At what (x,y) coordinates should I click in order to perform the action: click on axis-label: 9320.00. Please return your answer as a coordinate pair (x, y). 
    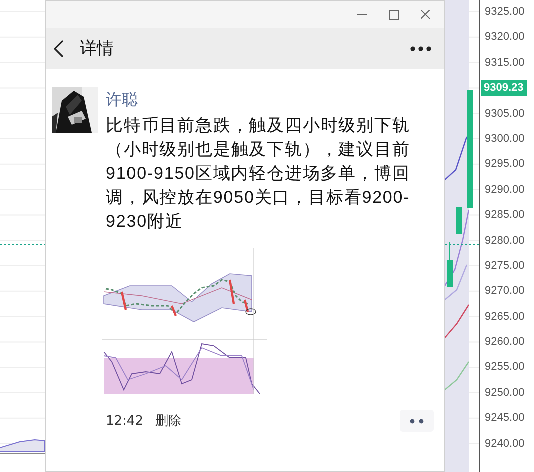
    Looking at the image, I should click on (505, 38).